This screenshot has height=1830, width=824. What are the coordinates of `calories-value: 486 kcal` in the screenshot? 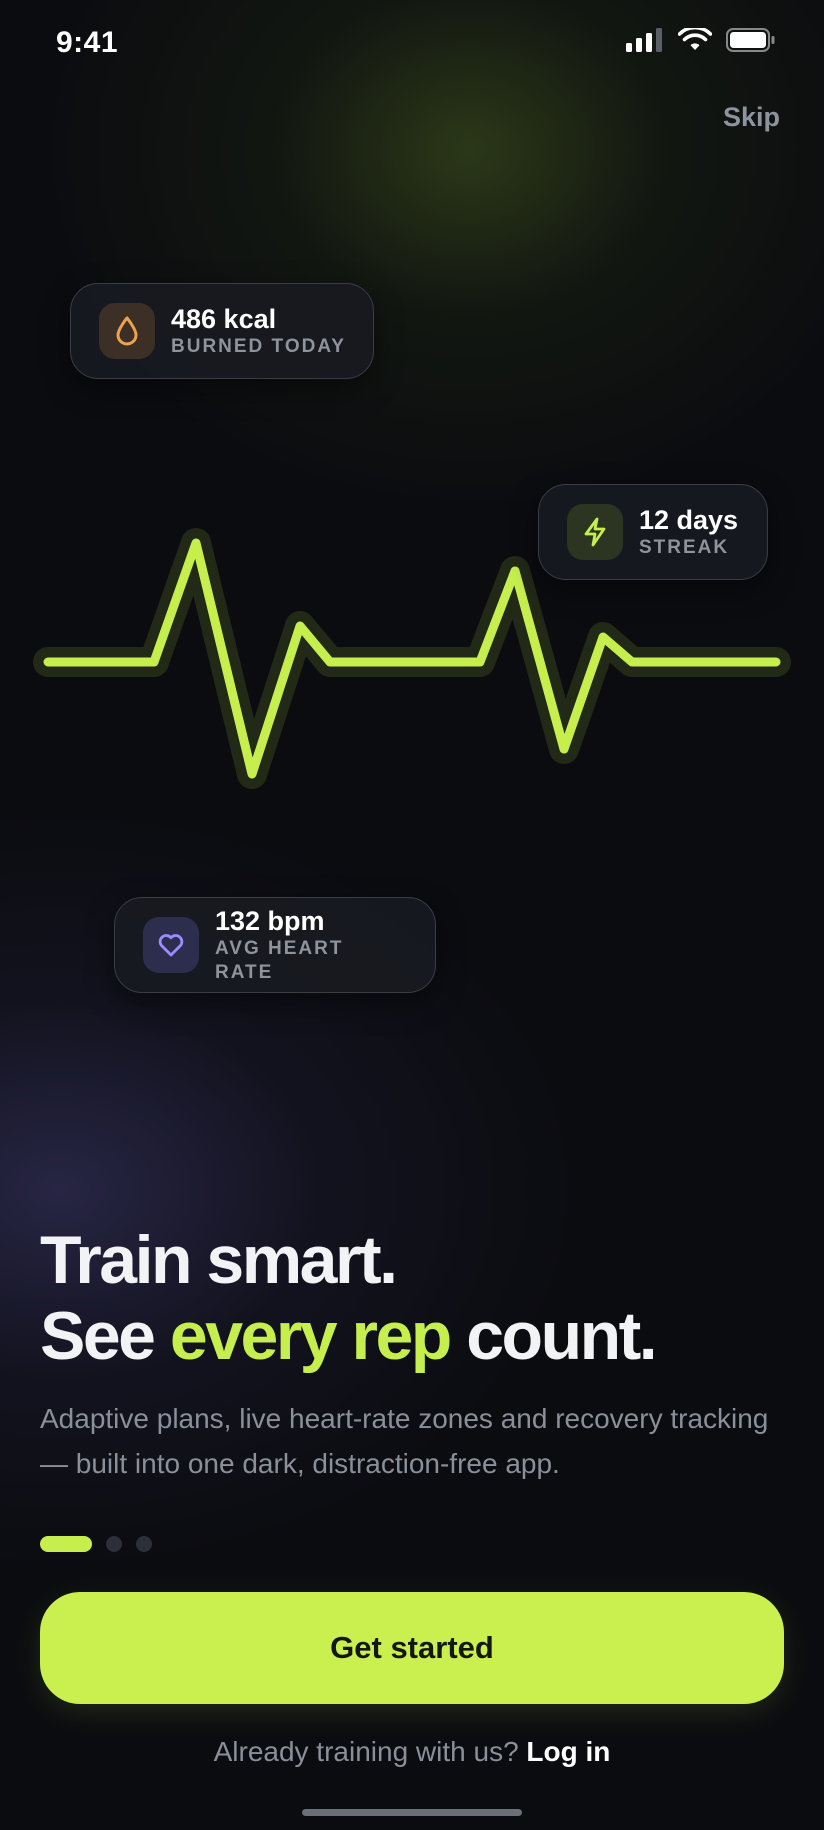 It's located at (224, 318).